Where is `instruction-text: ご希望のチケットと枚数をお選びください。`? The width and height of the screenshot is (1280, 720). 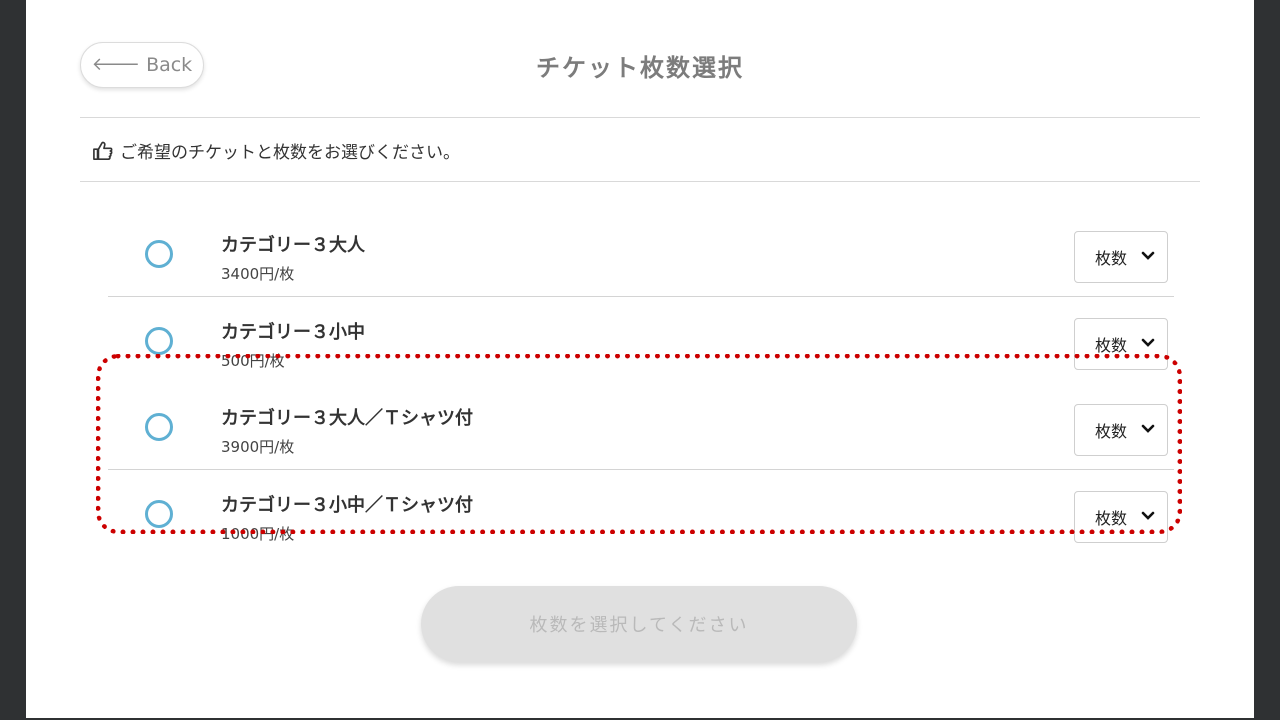 instruction-text: ご希望のチケットと枚数をお選びください。 is located at coordinates (290, 153).